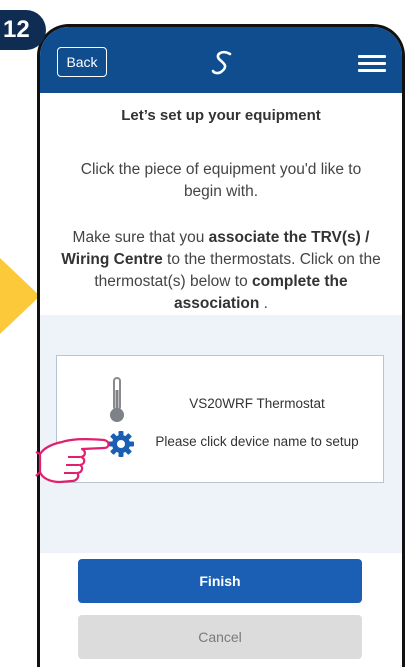  I want to click on salus-logo-icon, so click(221, 62).